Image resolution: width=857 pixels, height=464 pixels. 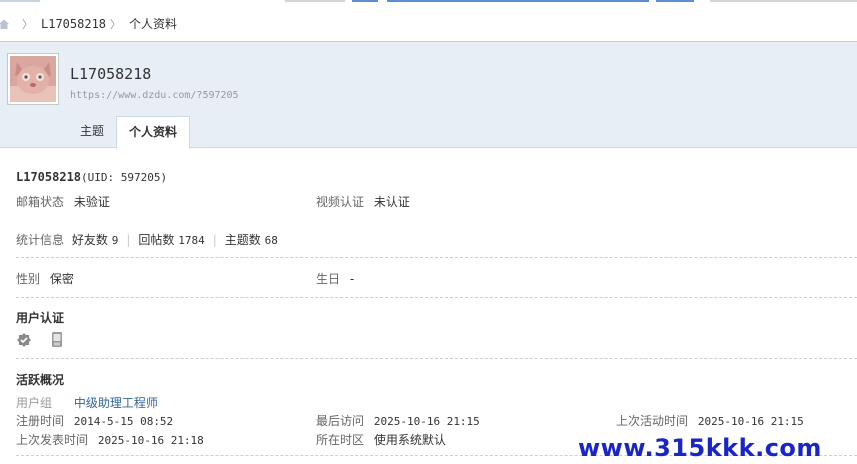 What do you see at coordinates (243, 240) in the screenshot?
I see `topics-label: 主题数` at bounding box center [243, 240].